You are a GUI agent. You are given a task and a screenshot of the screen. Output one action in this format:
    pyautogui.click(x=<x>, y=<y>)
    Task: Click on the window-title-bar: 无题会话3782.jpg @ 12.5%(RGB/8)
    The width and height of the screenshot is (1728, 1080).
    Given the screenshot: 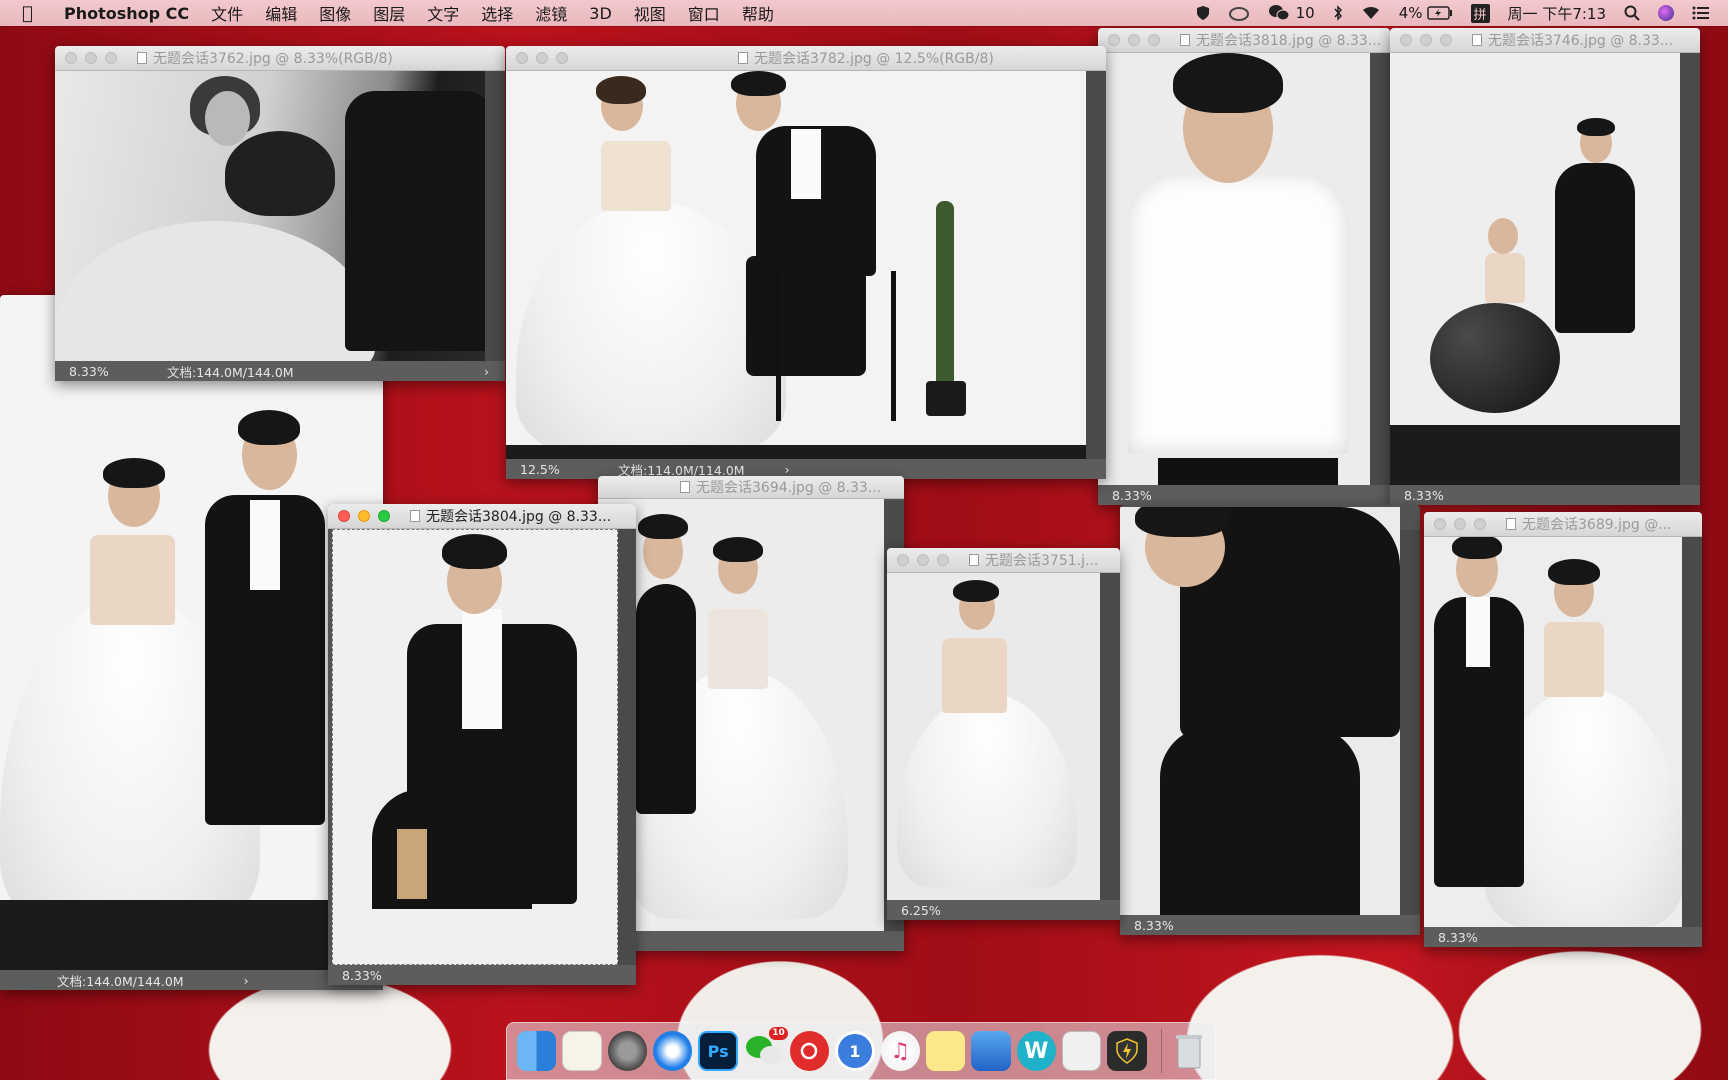 What is the action you would take?
    pyautogui.click(x=806, y=58)
    